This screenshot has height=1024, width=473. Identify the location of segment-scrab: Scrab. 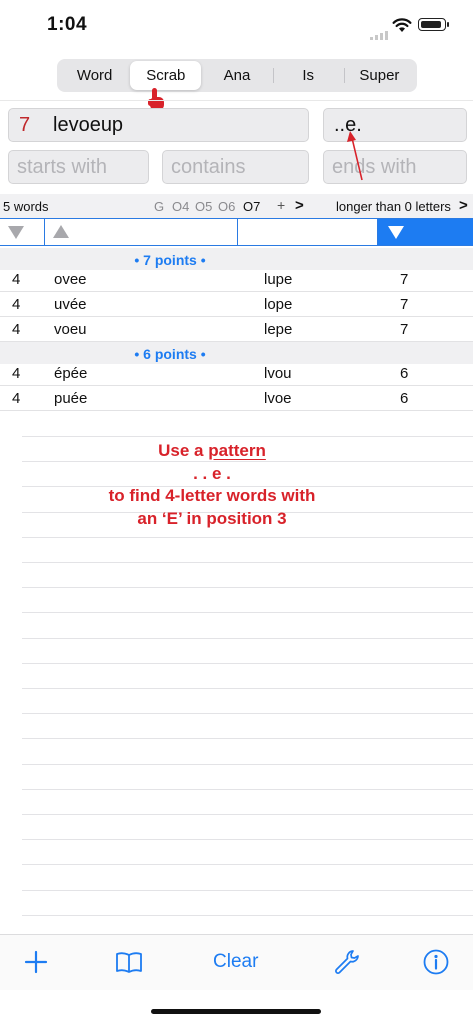
(166, 75).